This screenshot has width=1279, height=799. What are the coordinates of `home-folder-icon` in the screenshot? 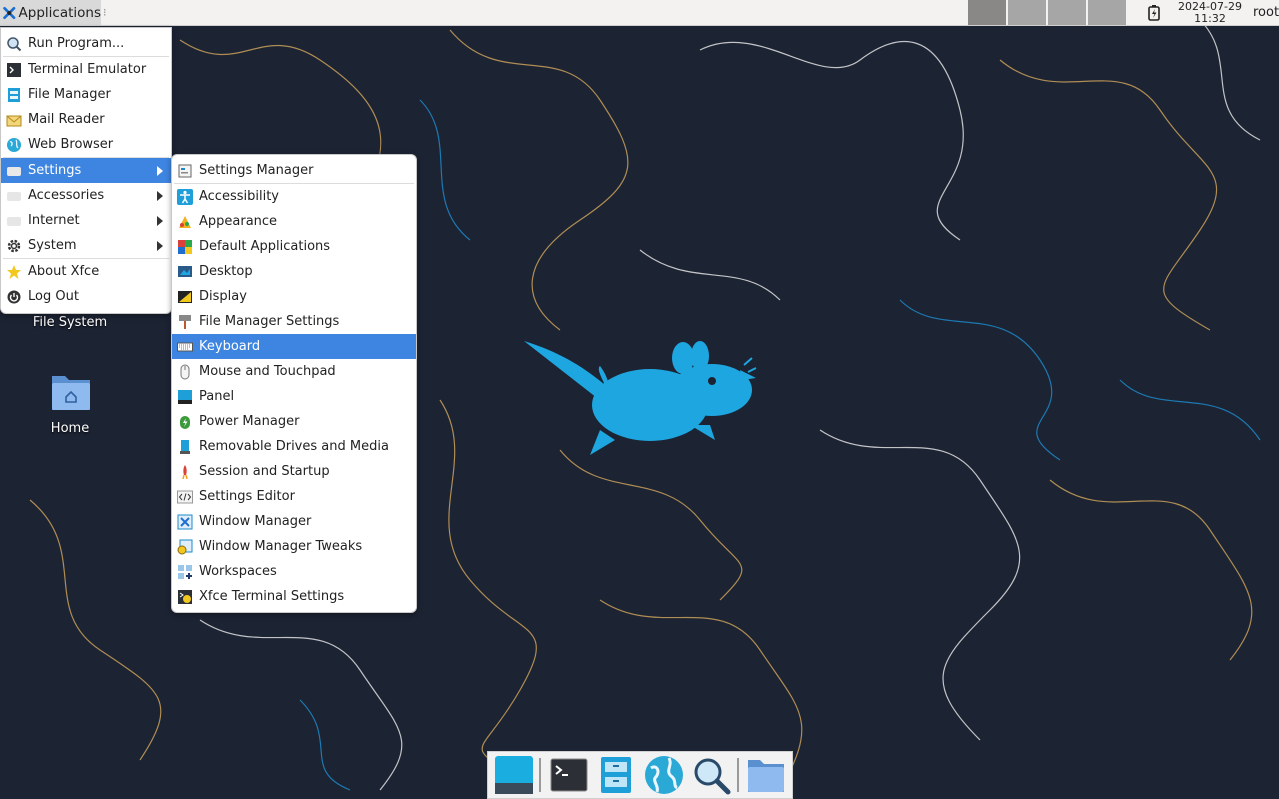 It's located at (71, 392).